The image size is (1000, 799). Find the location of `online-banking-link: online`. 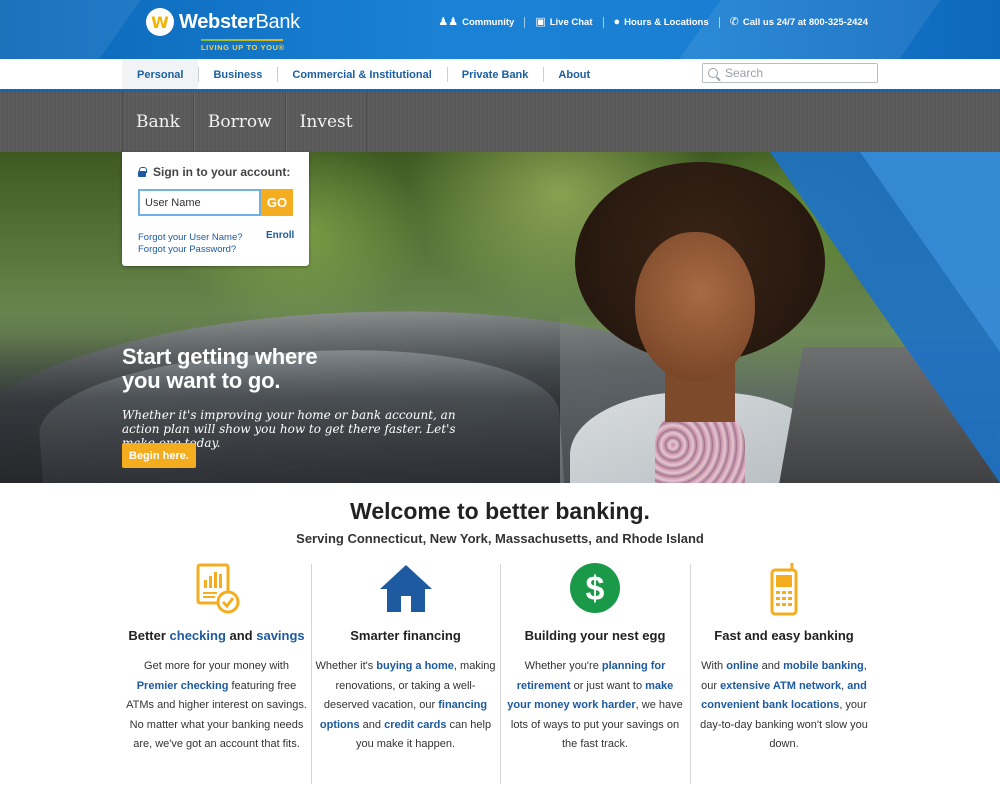

online-banking-link: online is located at coordinates (742, 666).